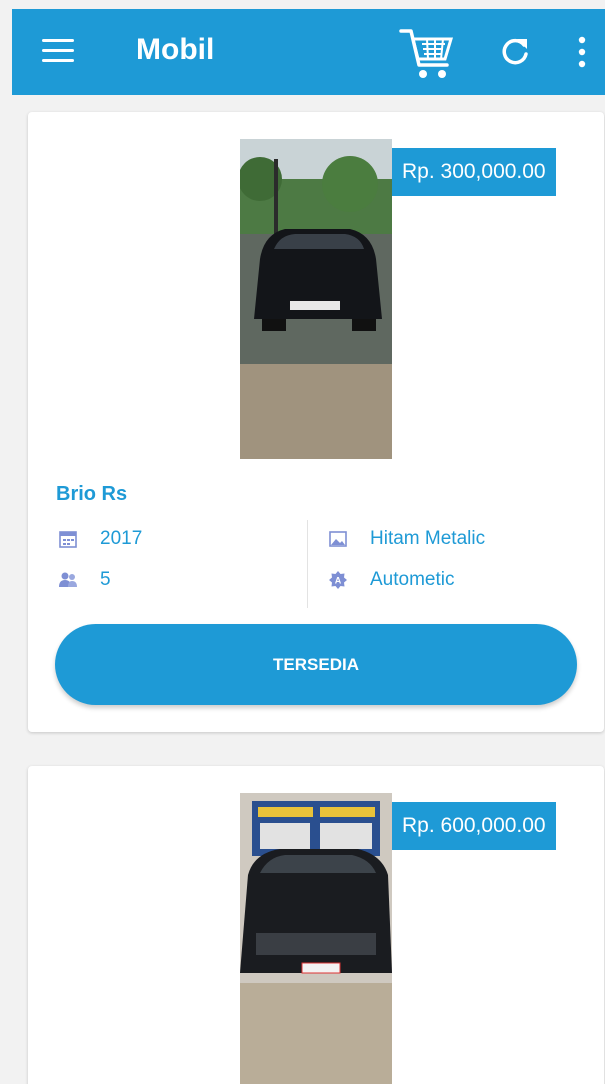 The image size is (605, 1084). I want to click on seats-value: 5, so click(105, 579).